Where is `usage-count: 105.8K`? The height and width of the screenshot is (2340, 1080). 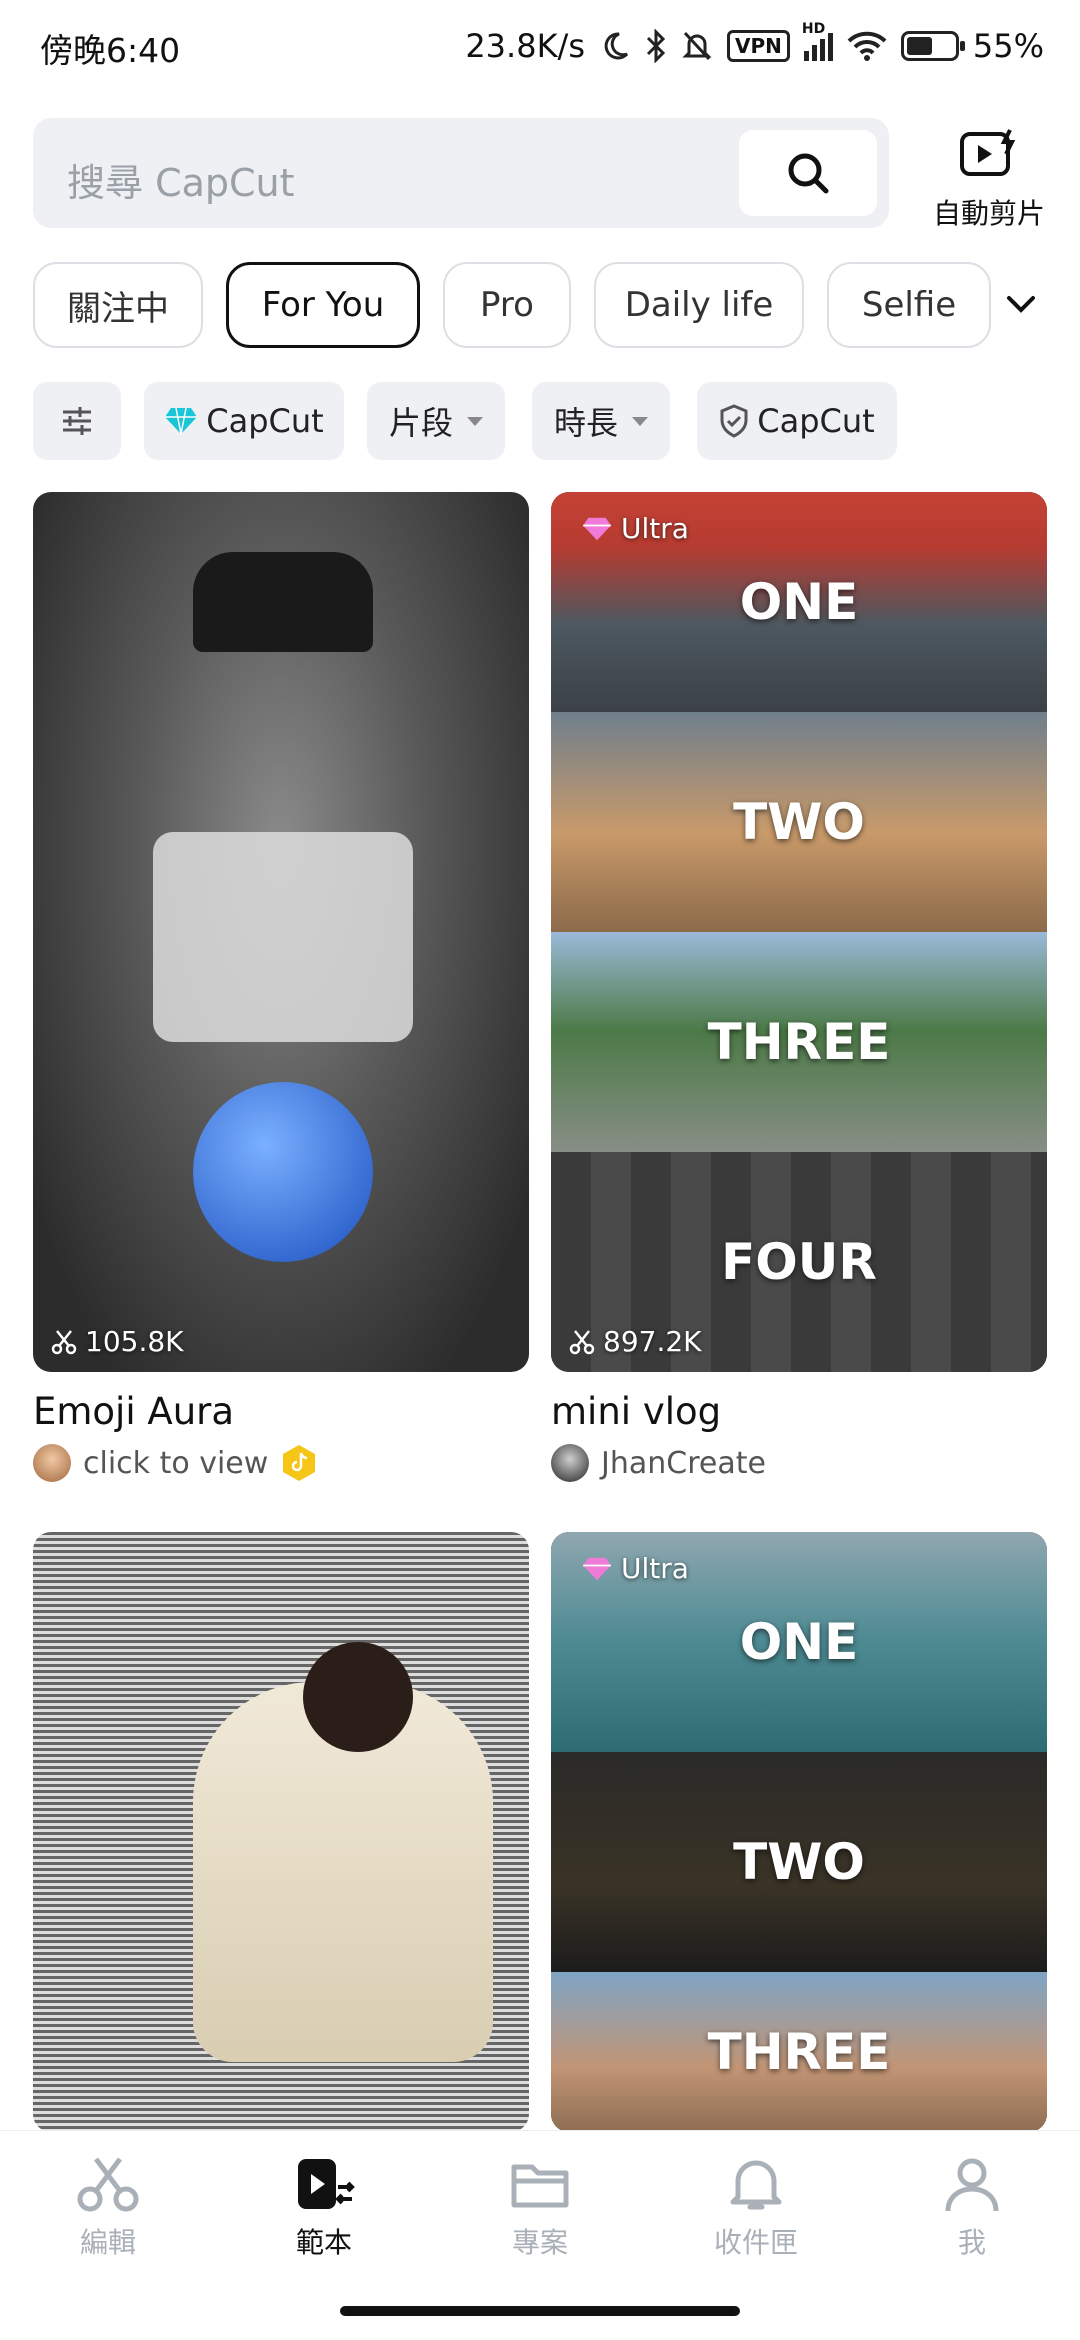
usage-count: 105.8K is located at coordinates (117, 1341).